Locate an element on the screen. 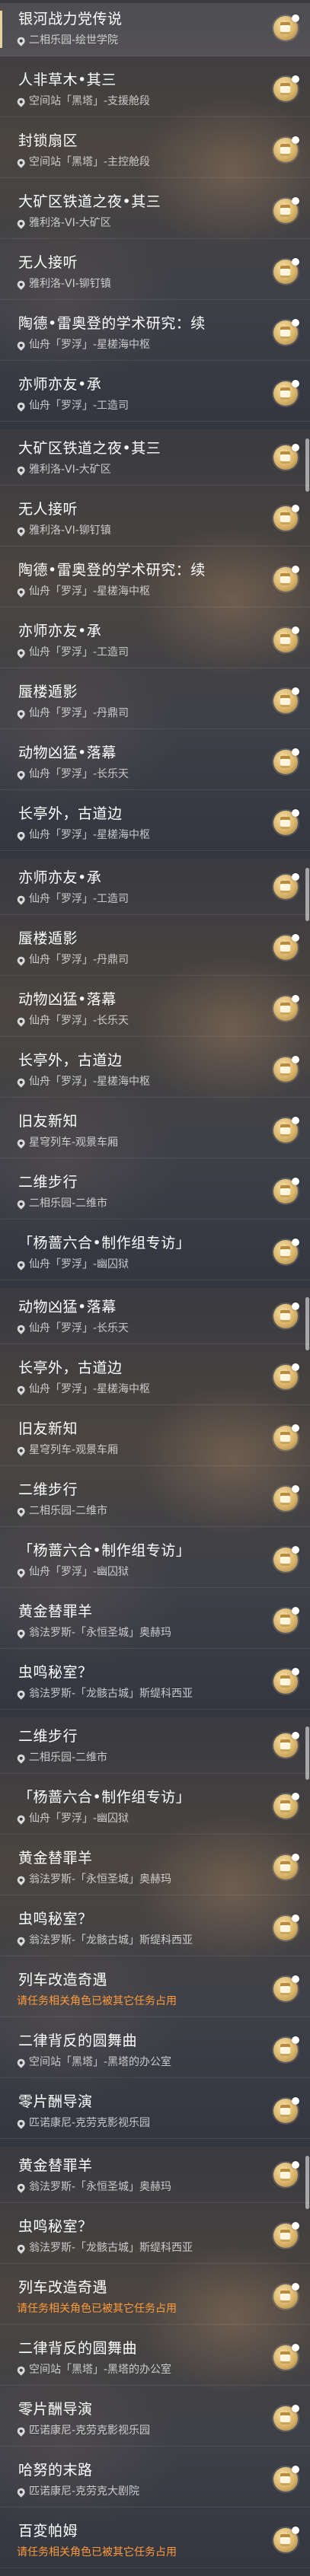  mission-row: 哈努的末路 匹诺康尼-克劳克大剧院 is located at coordinates (155, 2480).